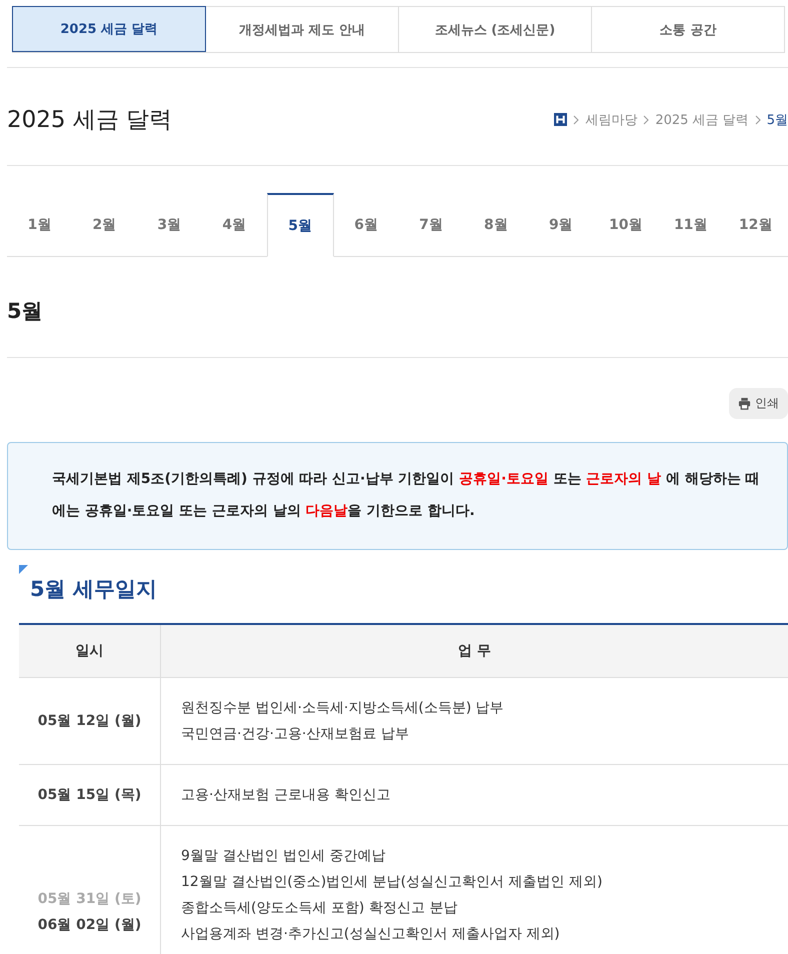 Image resolution: width=788 pixels, height=954 pixels. What do you see at coordinates (495, 29) in the screenshot?
I see `nav-tab: 조세뉴스 (조세신문)` at bounding box center [495, 29].